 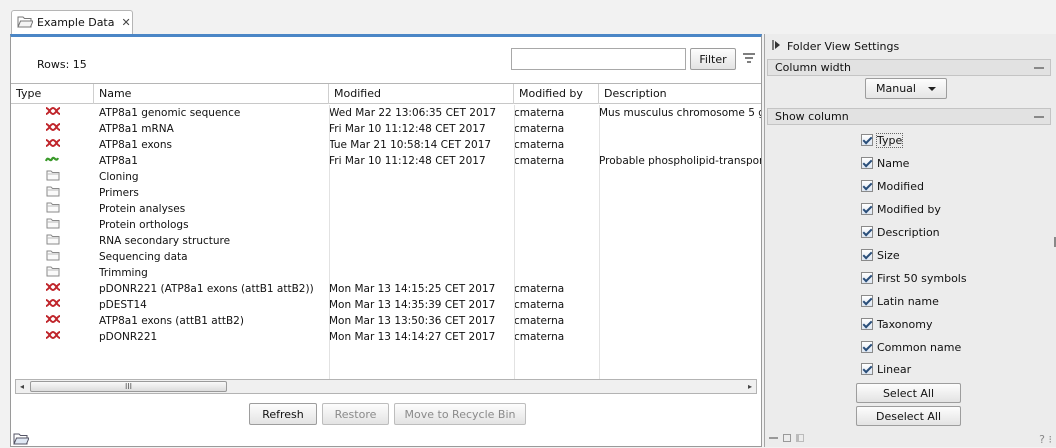 What do you see at coordinates (419, 193) in the screenshot?
I see `modified-cell` at bounding box center [419, 193].